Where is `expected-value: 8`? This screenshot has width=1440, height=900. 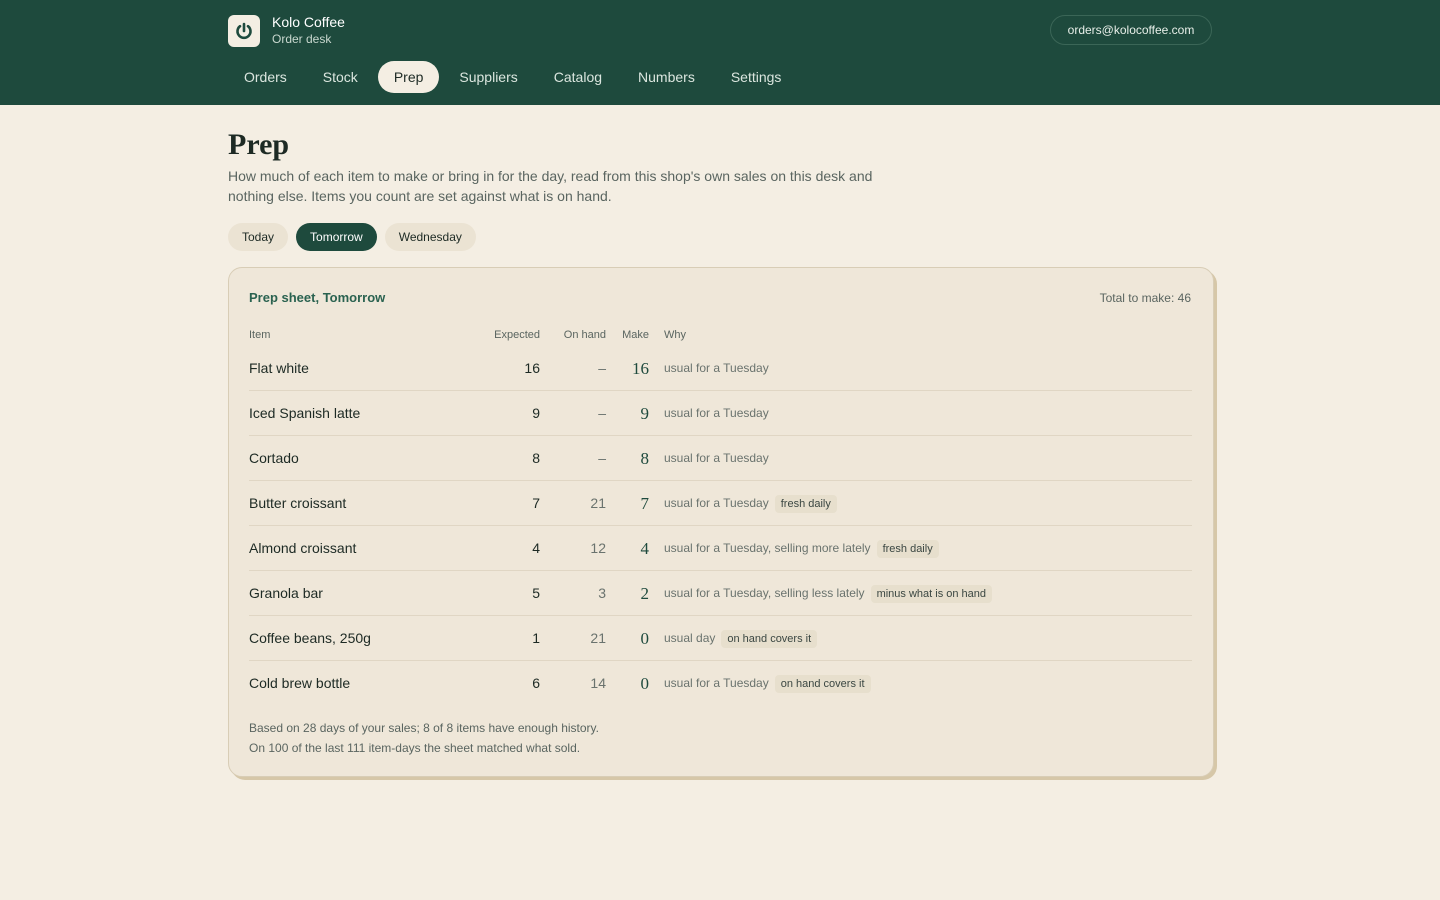
expected-value: 8 is located at coordinates (536, 458).